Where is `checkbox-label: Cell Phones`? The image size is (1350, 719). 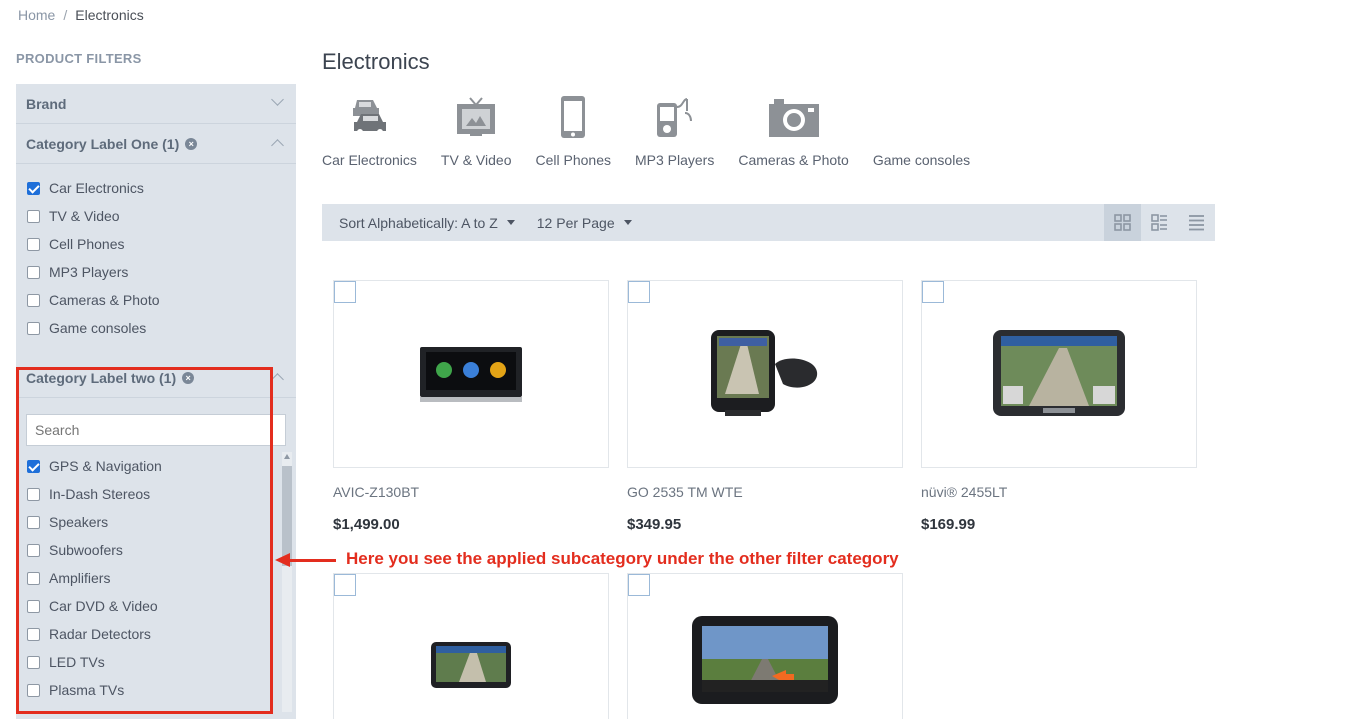 checkbox-label: Cell Phones is located at coordinates (87, 244).